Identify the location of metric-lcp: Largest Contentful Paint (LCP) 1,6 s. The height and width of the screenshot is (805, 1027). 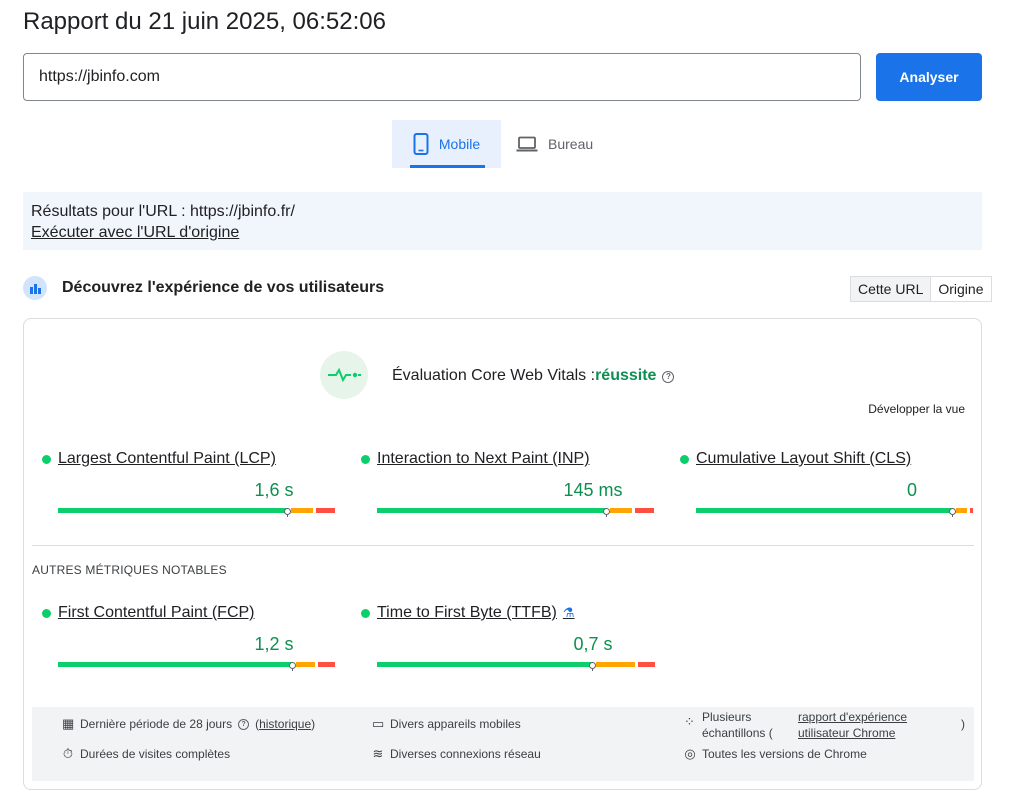
(188, 486).